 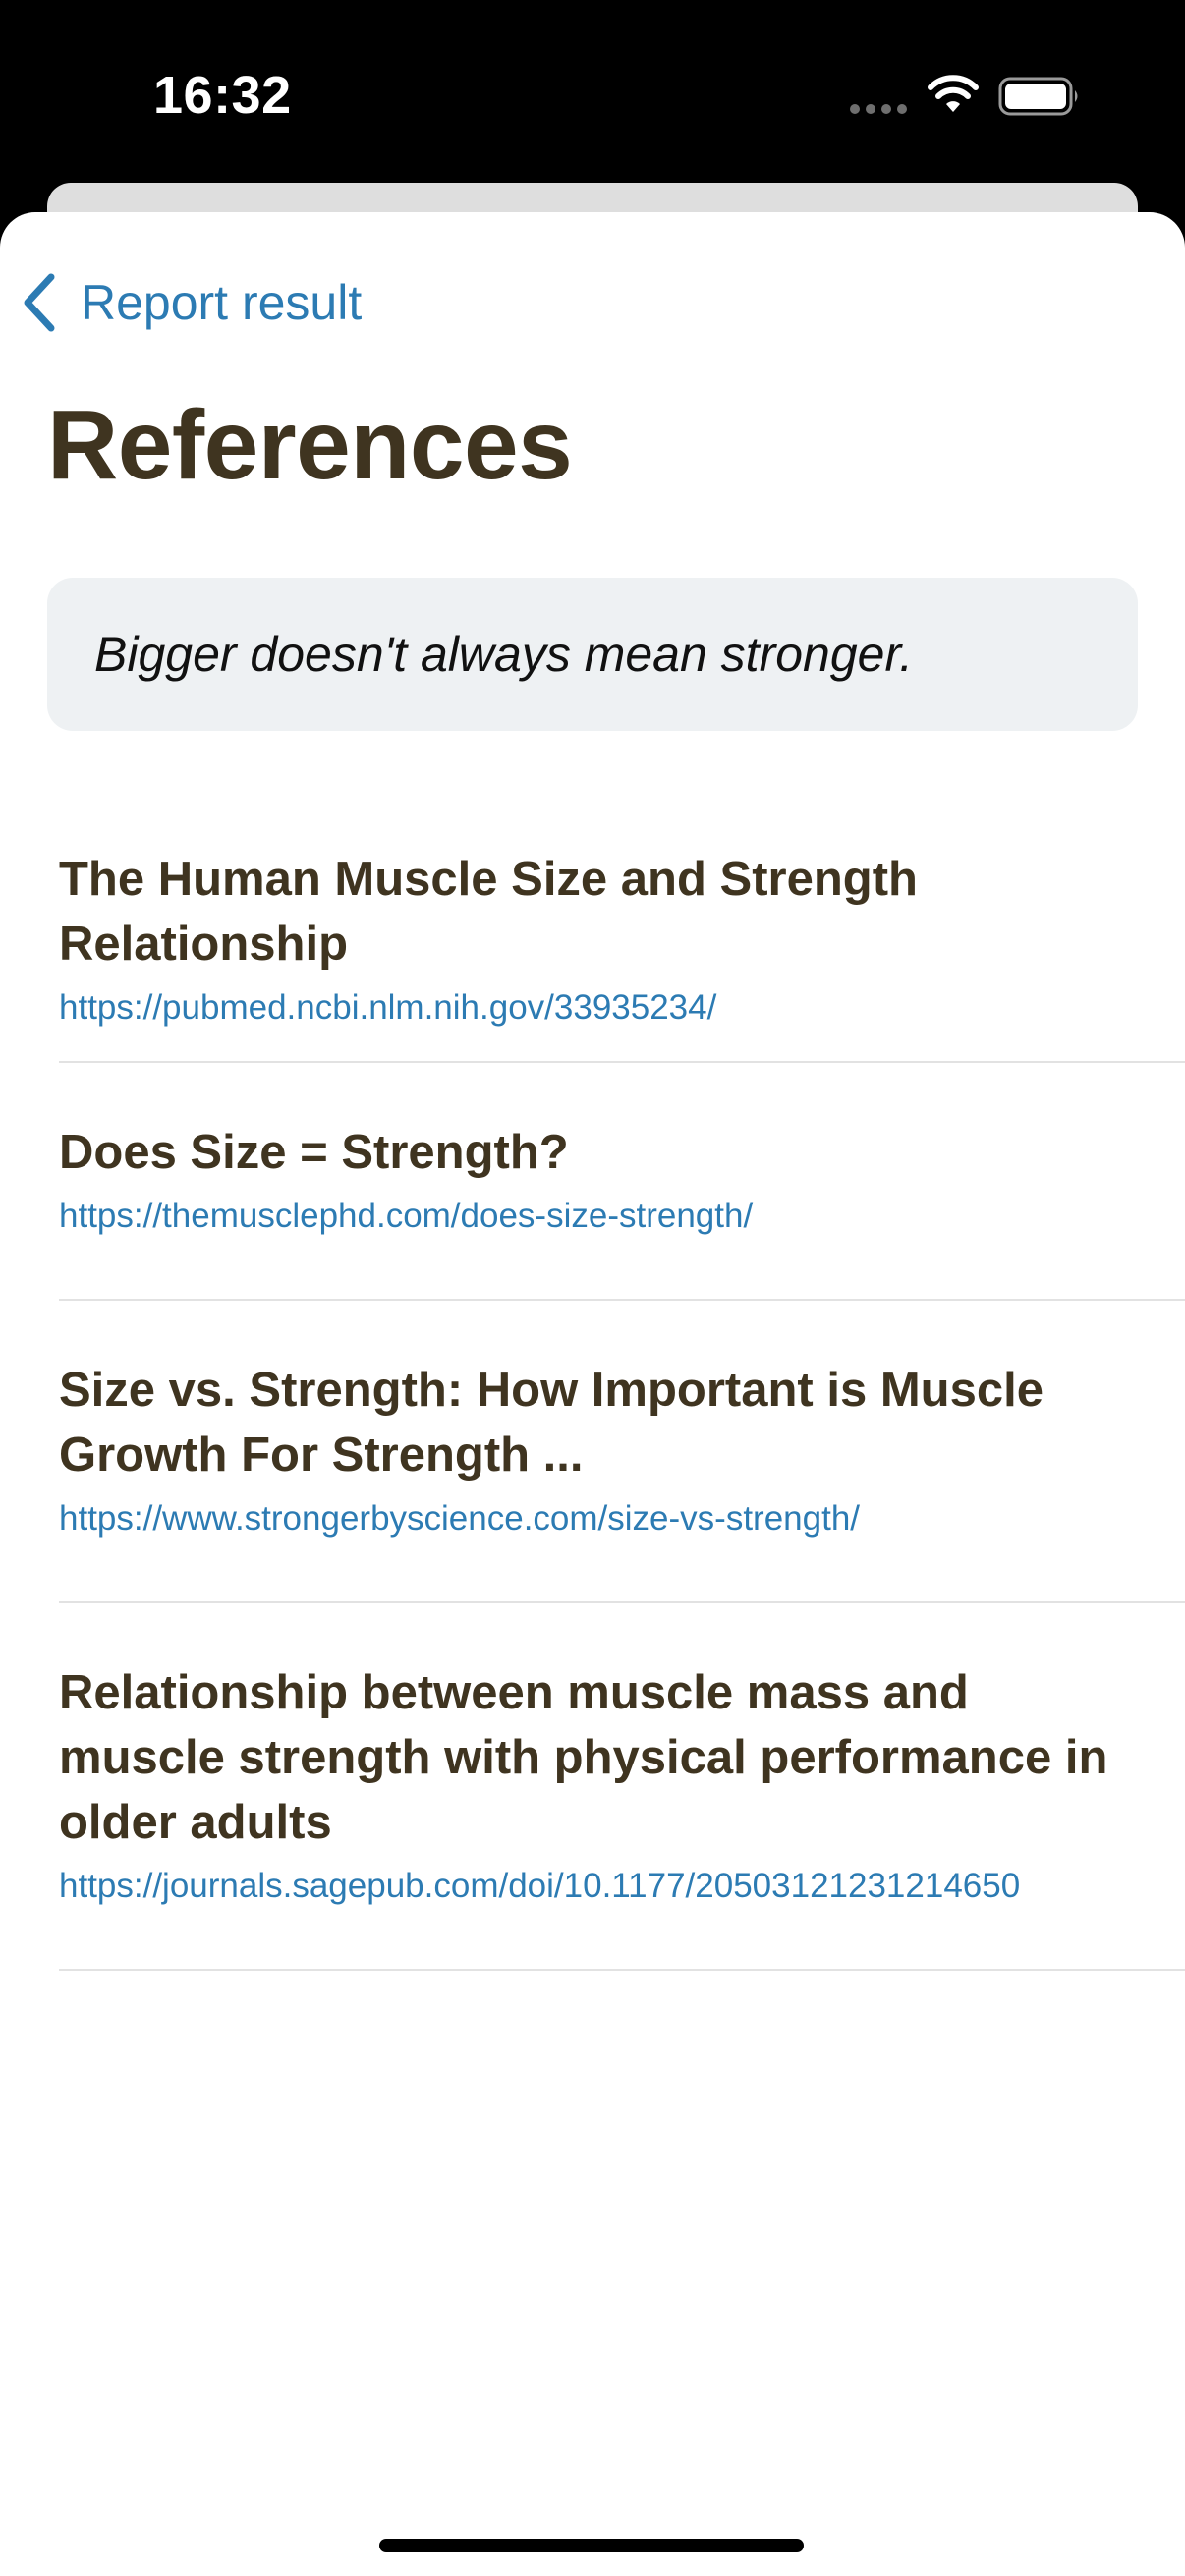 I want to click on back-button-label: Report result, so click(x=222, y=302).